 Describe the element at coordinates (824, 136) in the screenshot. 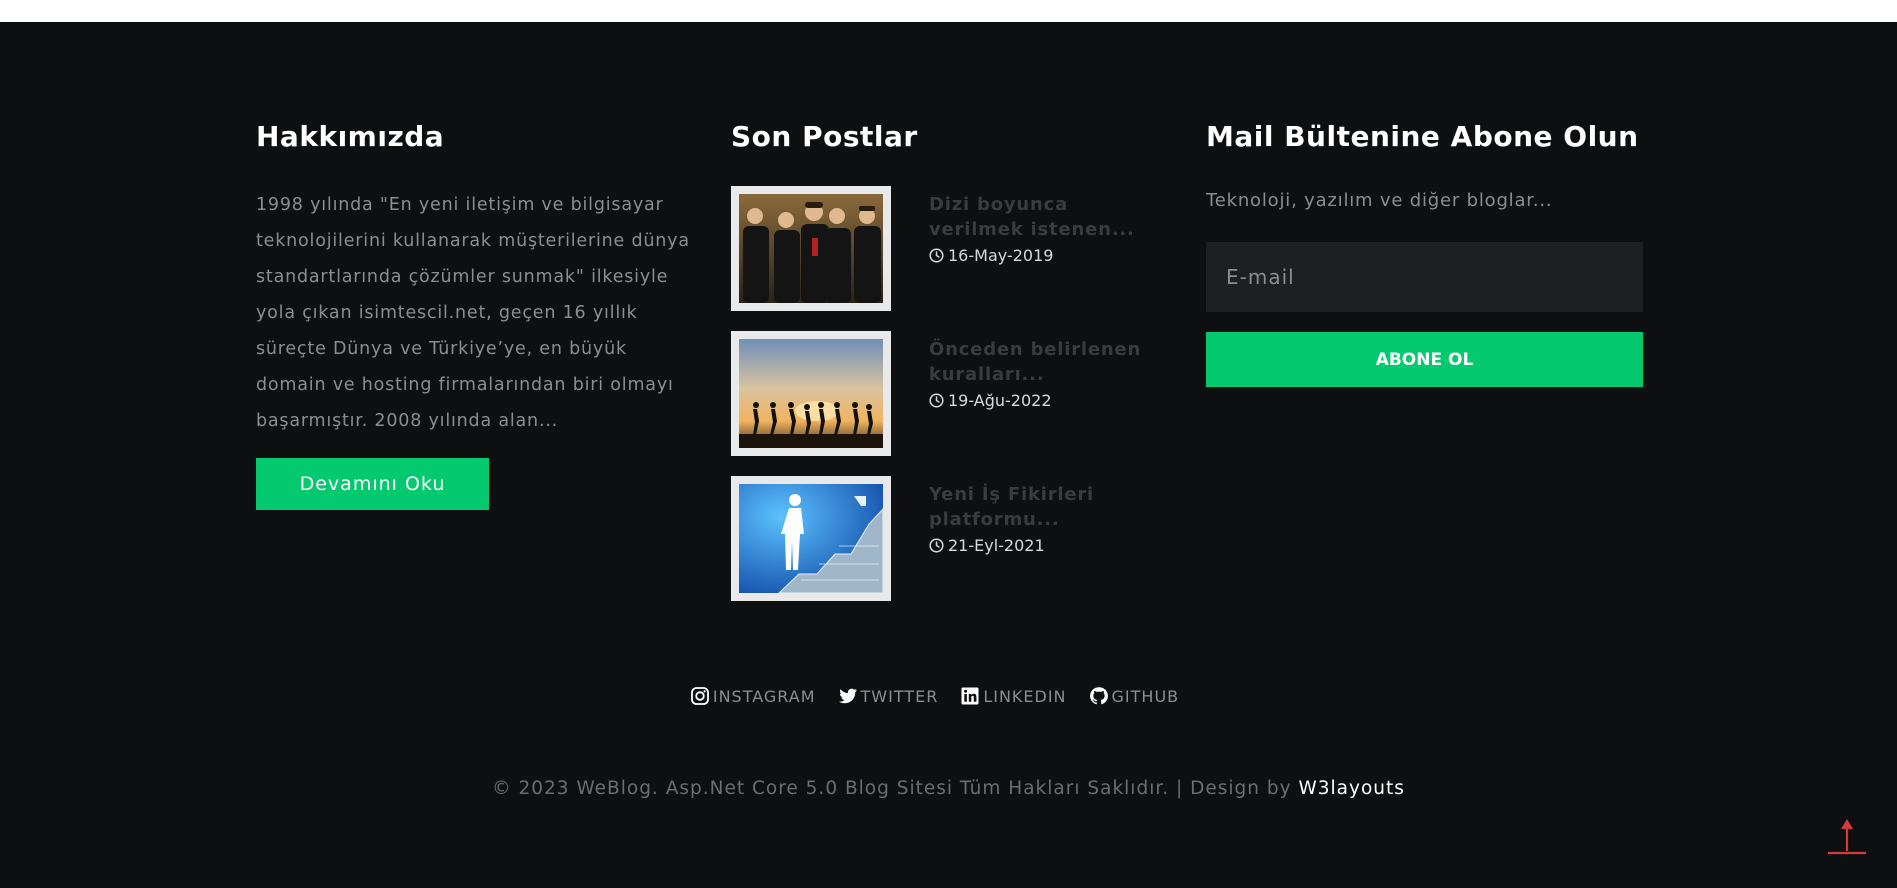

I see `recent-posts-heading: Son Postlar` at that location.